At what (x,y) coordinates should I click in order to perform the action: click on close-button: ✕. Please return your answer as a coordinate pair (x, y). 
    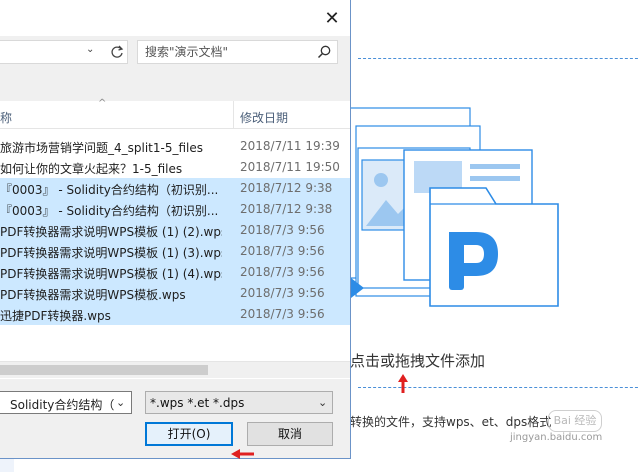
    Looking at the image, I should click on (332, 19).